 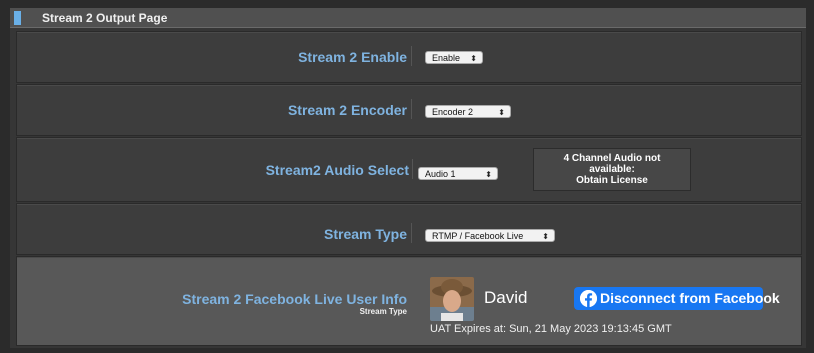 What do you see at coordinates (612, 158) in the screenshot?
I see `license-notice-line: 4 Channel Audio not` at bounding box center [612, 158].